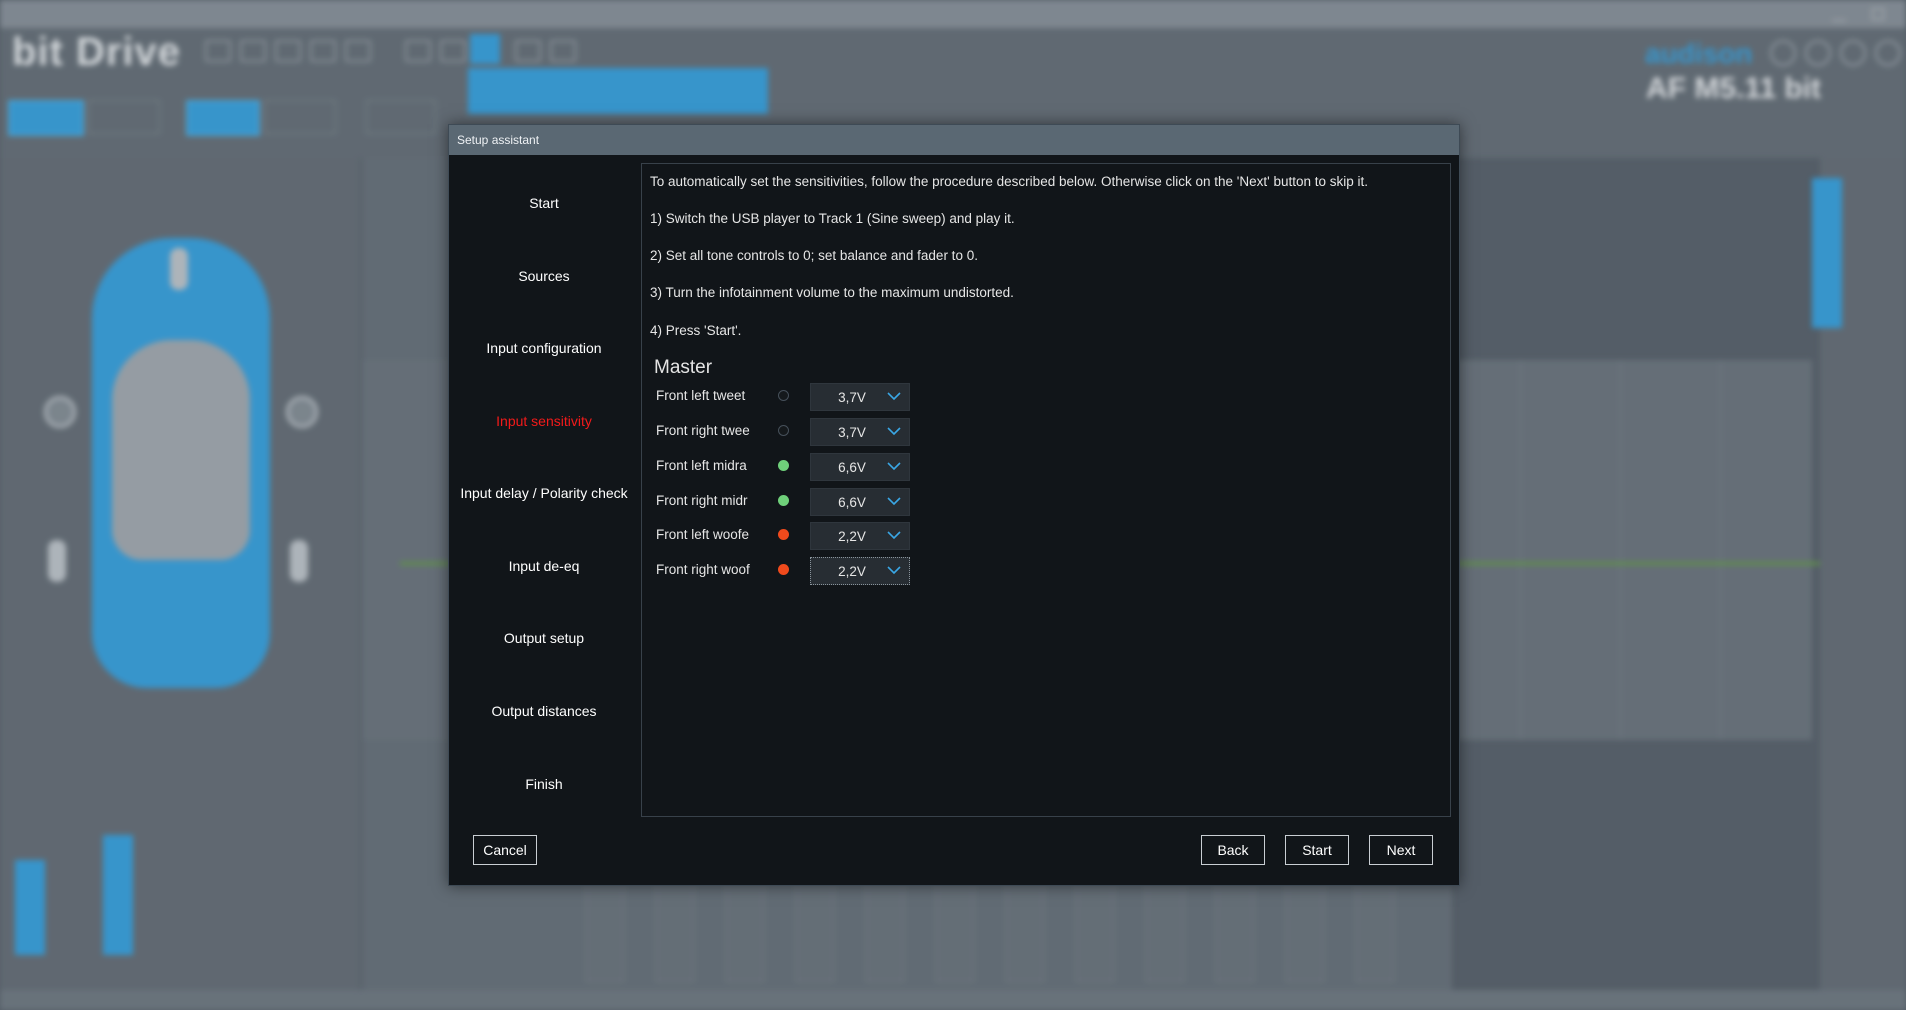 Image resolution: width=1906 pixels, height=1010 pixels. I want to click on channel-label: Front right midr, so click(702, 500).